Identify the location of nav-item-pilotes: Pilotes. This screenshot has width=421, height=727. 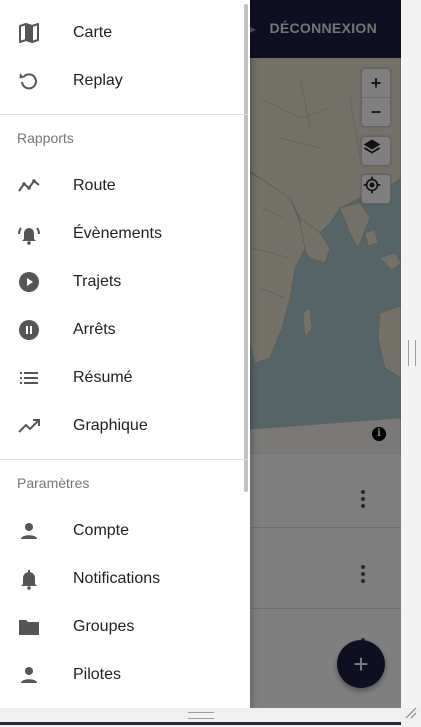
(120, 675).